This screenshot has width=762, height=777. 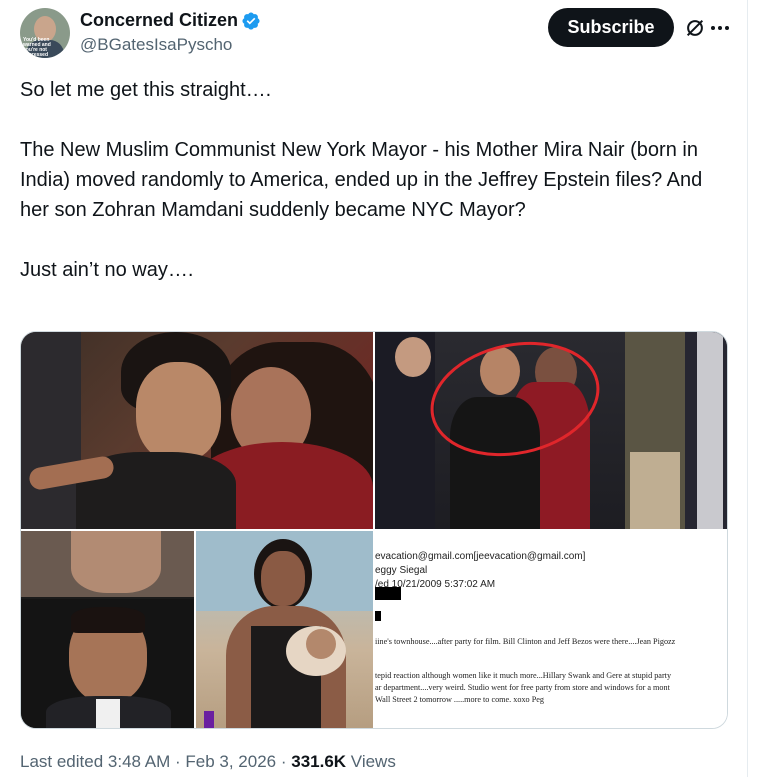 I want to click on views-label: Views, so click(x=371, y=761).